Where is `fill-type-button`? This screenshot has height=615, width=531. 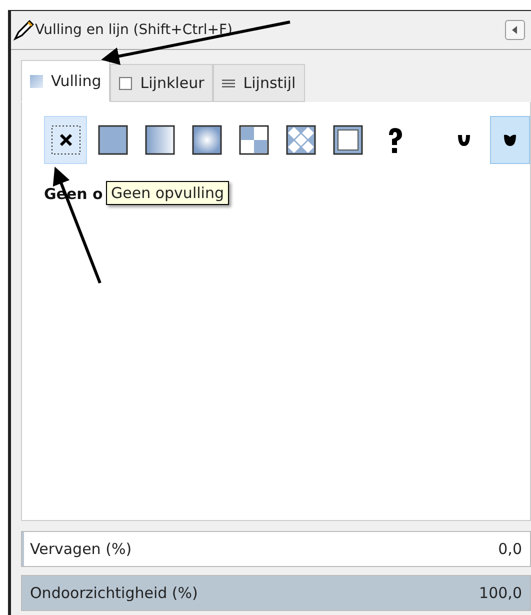
fill-type-button is located at coordinates (65, 140).